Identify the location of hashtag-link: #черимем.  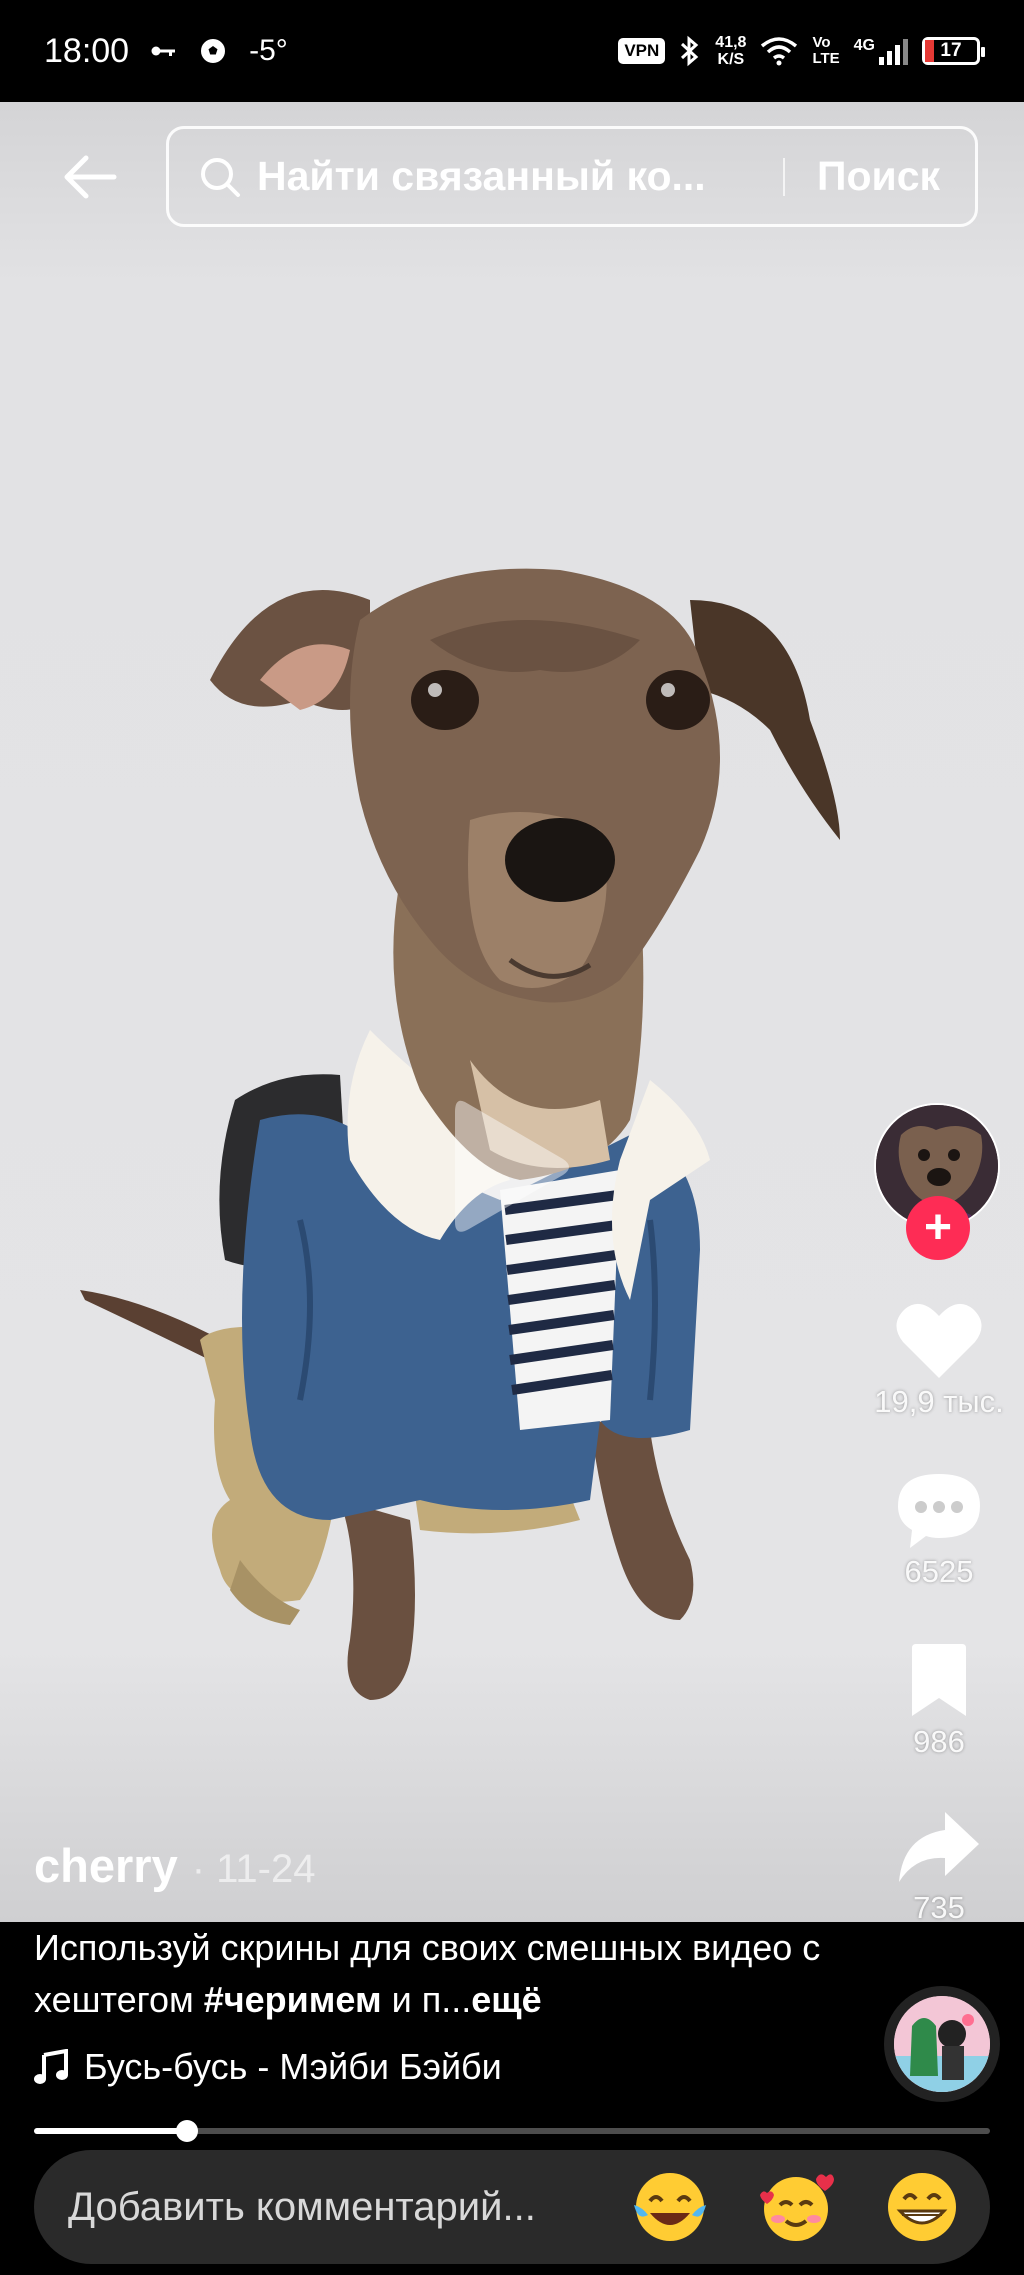
(293, 1999).